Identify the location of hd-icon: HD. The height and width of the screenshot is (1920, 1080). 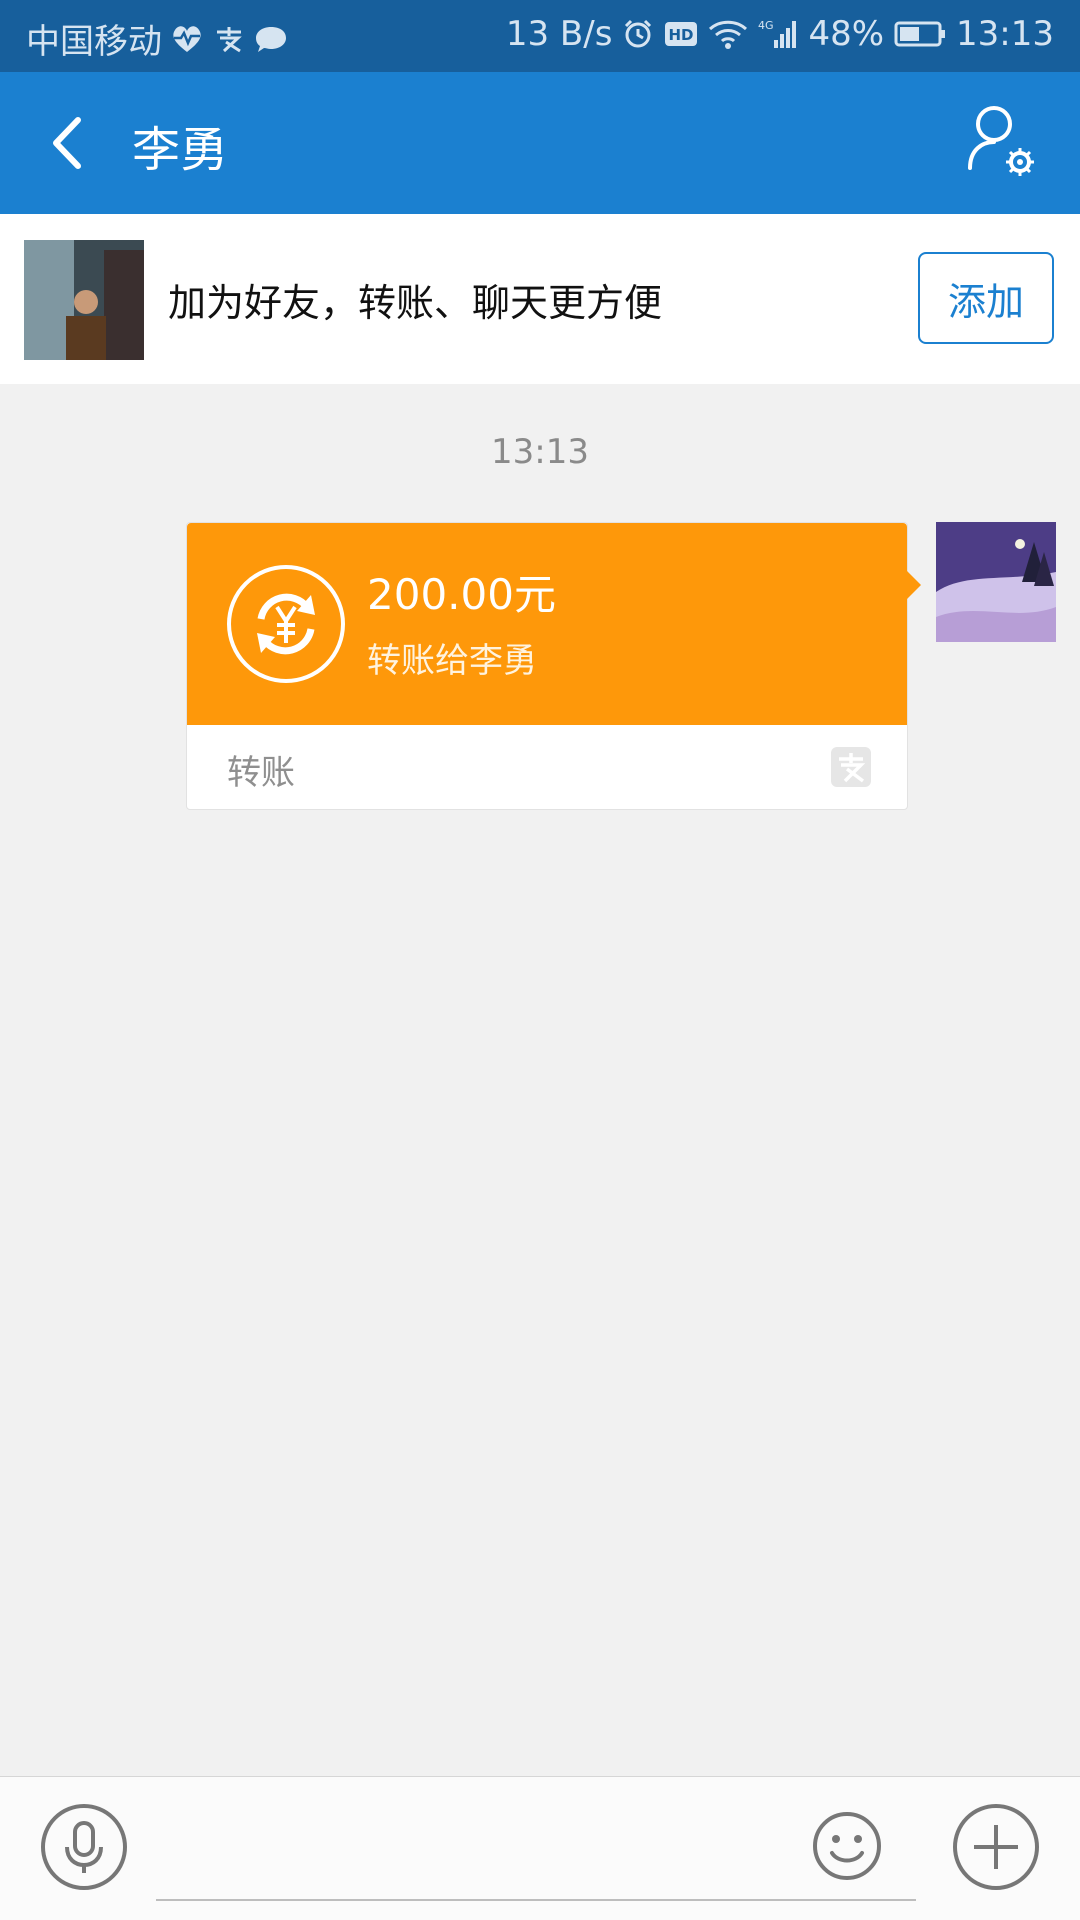
(681, 34).